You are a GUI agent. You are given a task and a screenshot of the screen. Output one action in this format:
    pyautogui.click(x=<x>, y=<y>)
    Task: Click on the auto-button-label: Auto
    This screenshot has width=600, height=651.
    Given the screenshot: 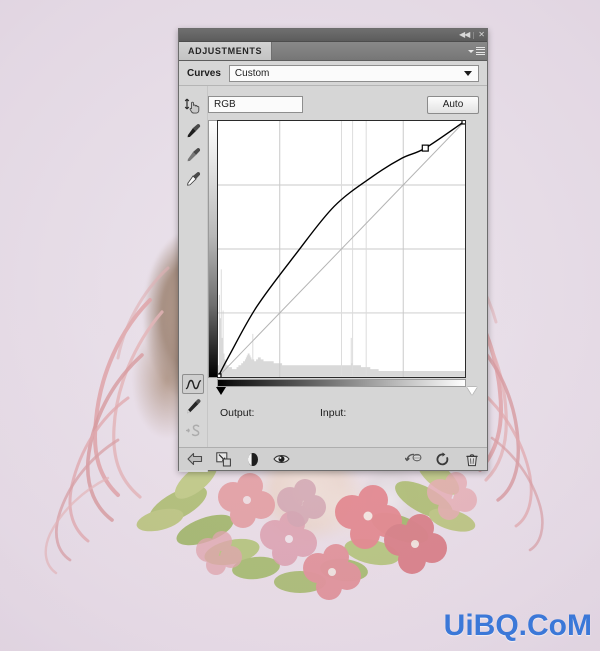 What is the action you would take?
    pyautogui.click(x=453, y=104)
    